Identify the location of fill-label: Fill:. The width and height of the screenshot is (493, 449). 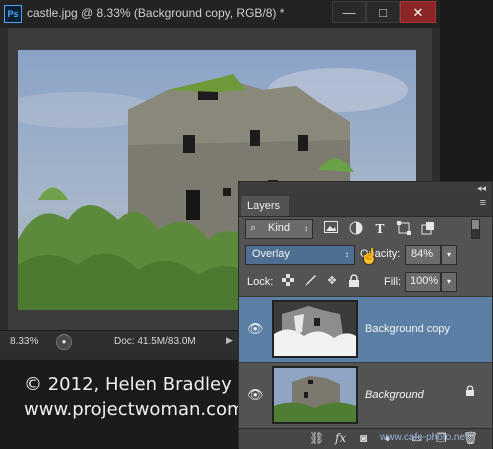
(393, 282).